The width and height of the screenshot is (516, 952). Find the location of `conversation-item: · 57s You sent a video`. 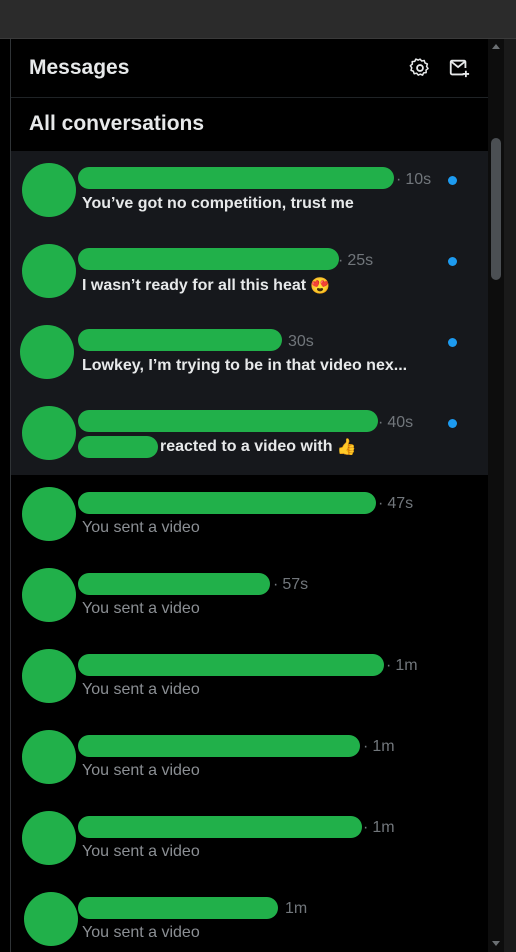

conversation-item: · 57s You sent a video is located at coordinates (249, 596).